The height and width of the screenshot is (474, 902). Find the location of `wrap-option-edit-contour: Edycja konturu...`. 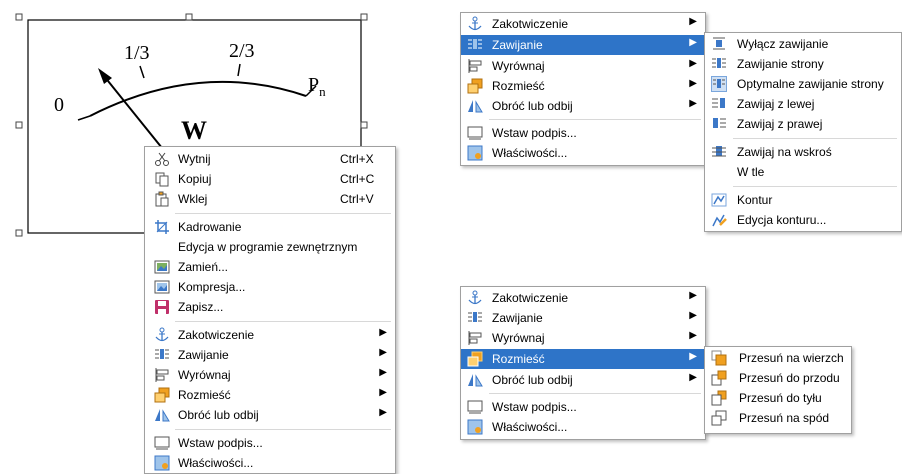

wrap-option-edit-contour: Edycja konturu... is located at coordinates (803, 220).